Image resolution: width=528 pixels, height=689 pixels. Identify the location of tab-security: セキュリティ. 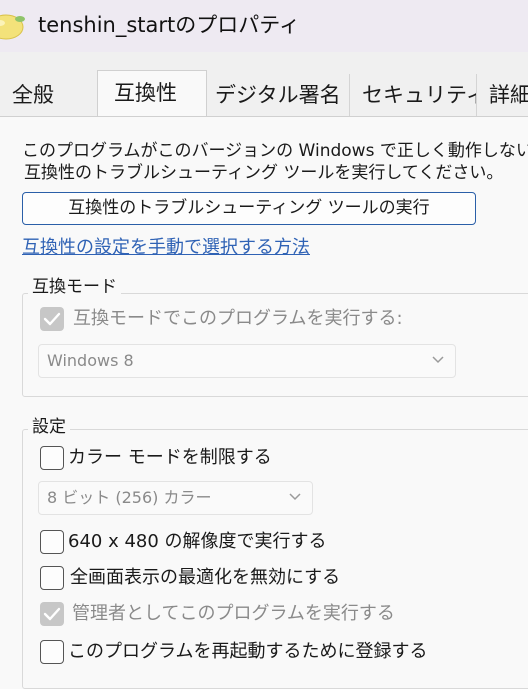
(413, 95).